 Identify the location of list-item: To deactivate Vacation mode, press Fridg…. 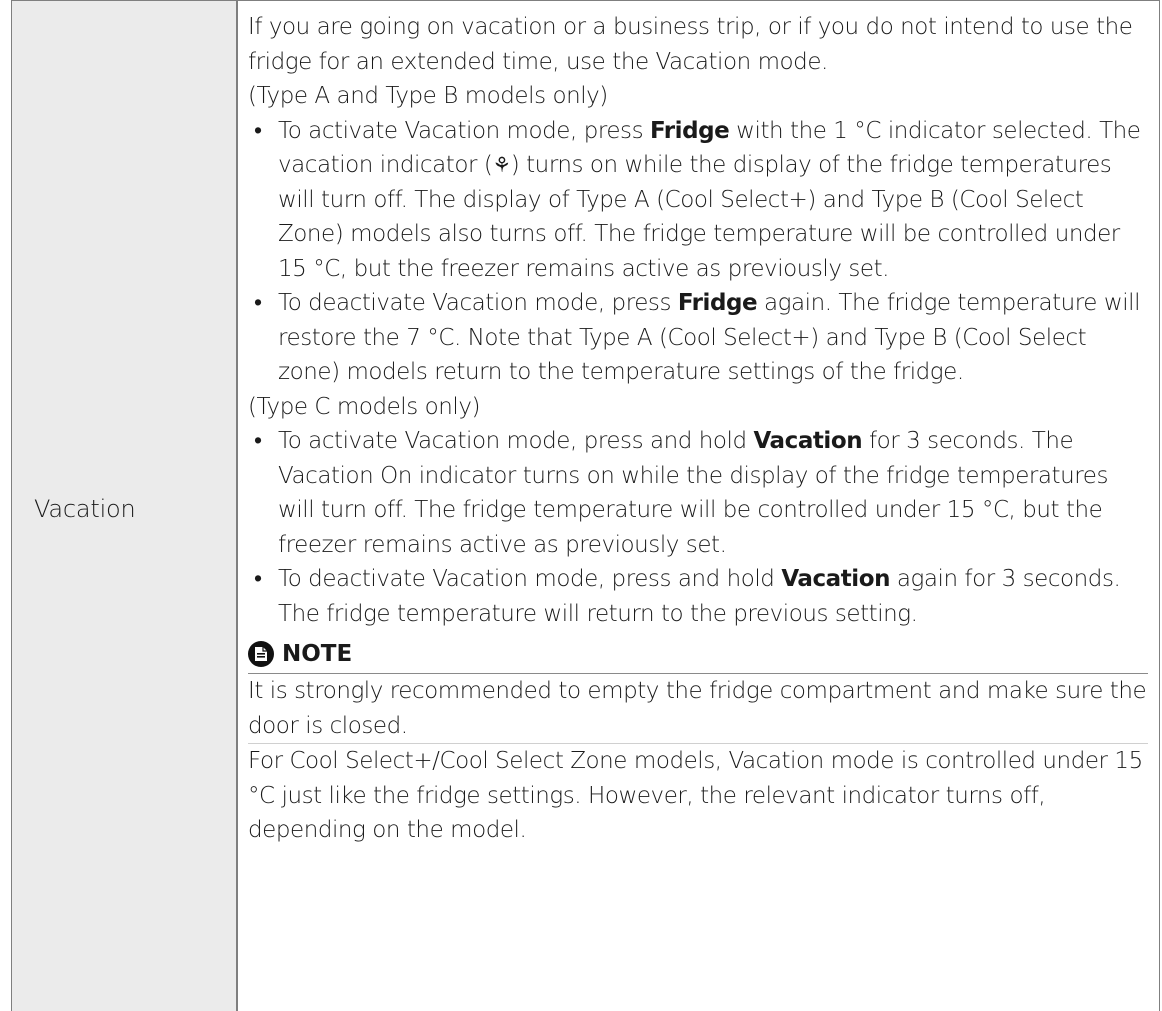
(698, 338).